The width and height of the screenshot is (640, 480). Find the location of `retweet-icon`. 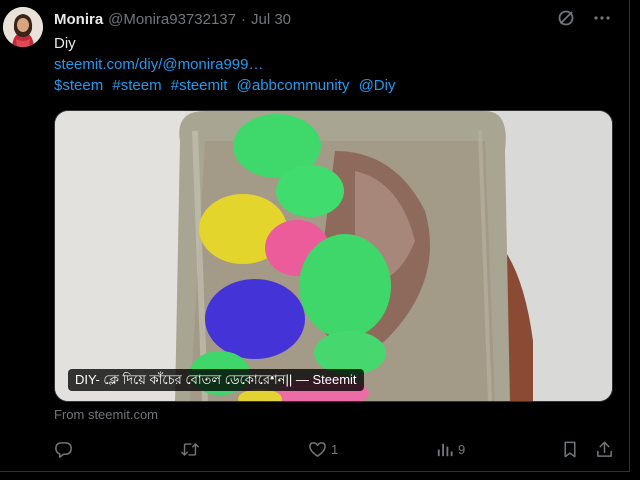

retweet-icon is located at coordinates (190, 449).